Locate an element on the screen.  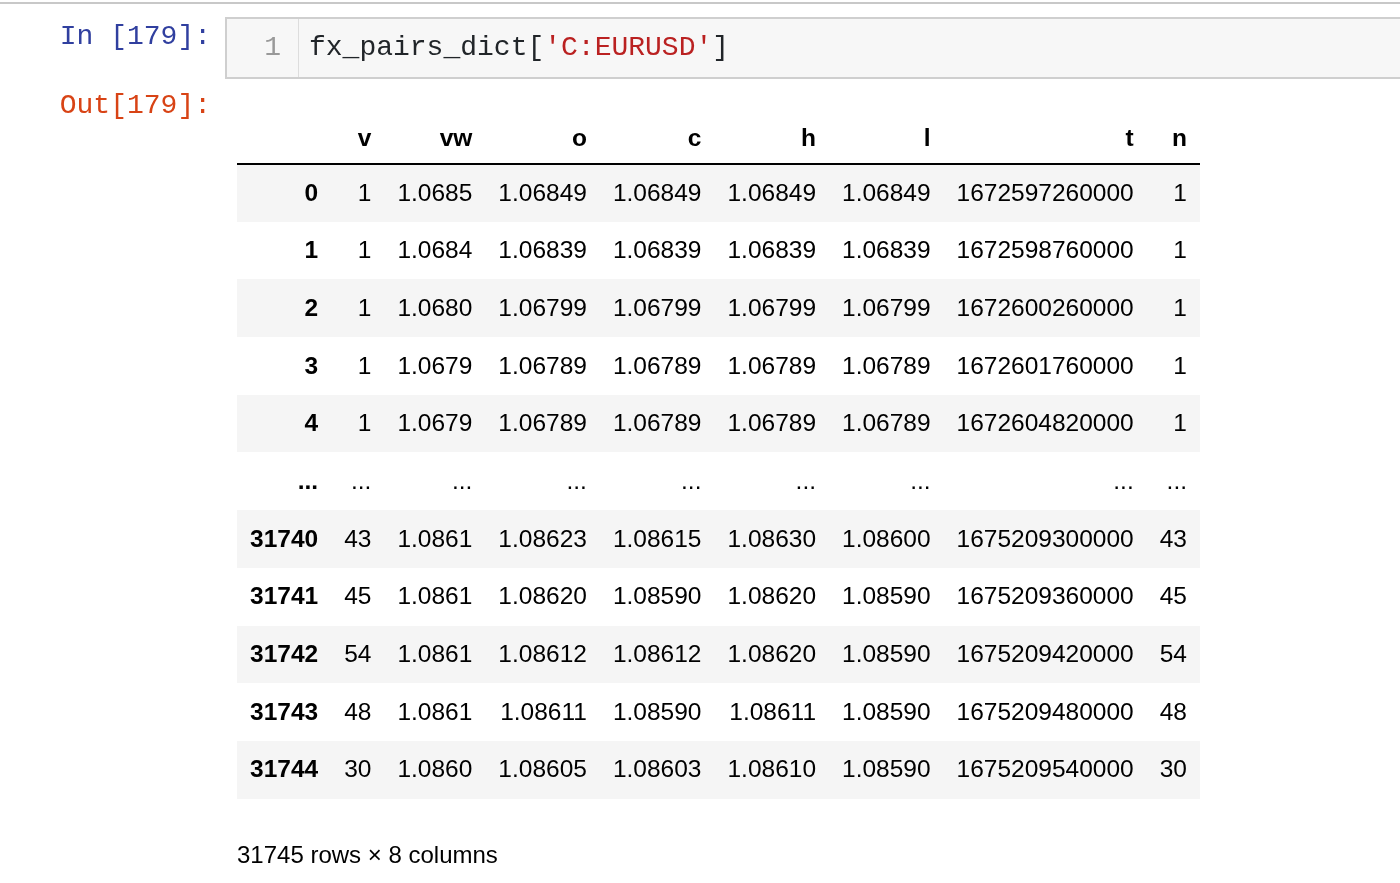
row-index: 3 is located at coordinates (284, 366).